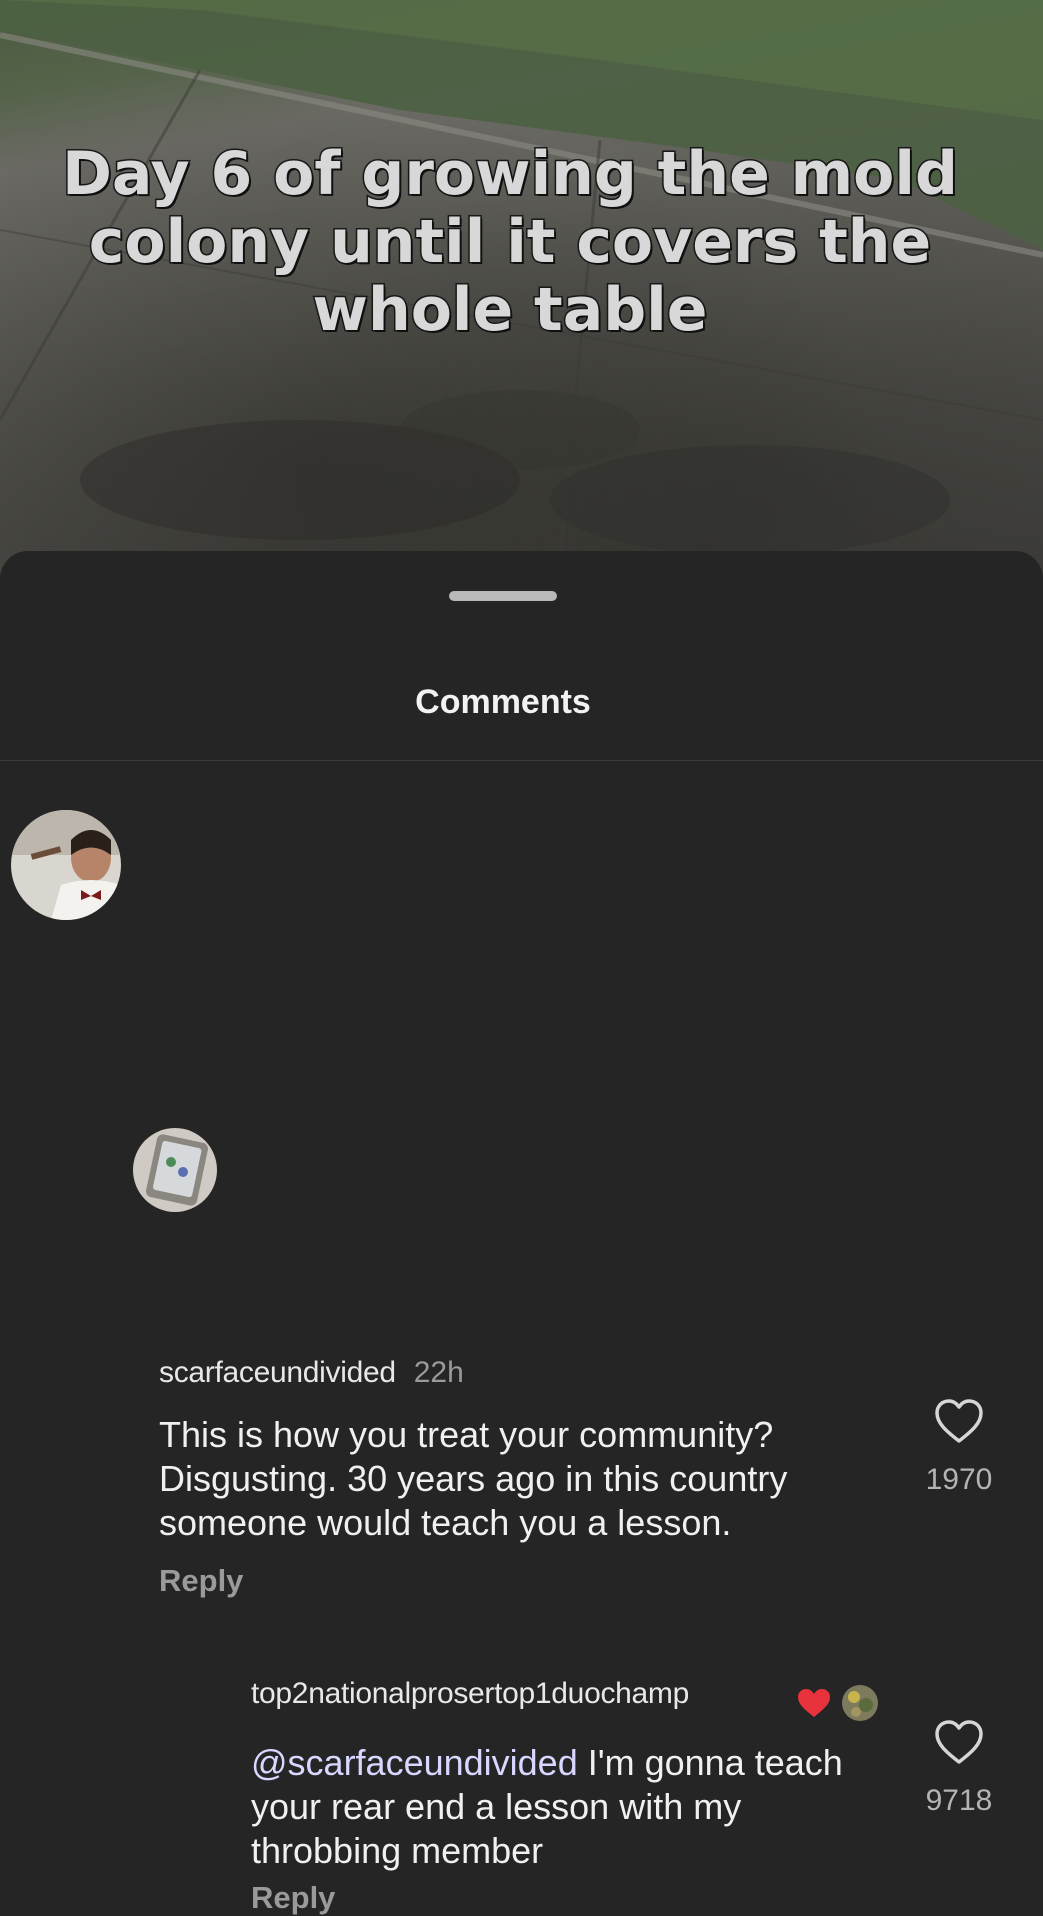  What do you see at coordinates (277, 1372) in the screenshot?
I see `username: scarfaceundivided` at bounding box center [277, 1372].